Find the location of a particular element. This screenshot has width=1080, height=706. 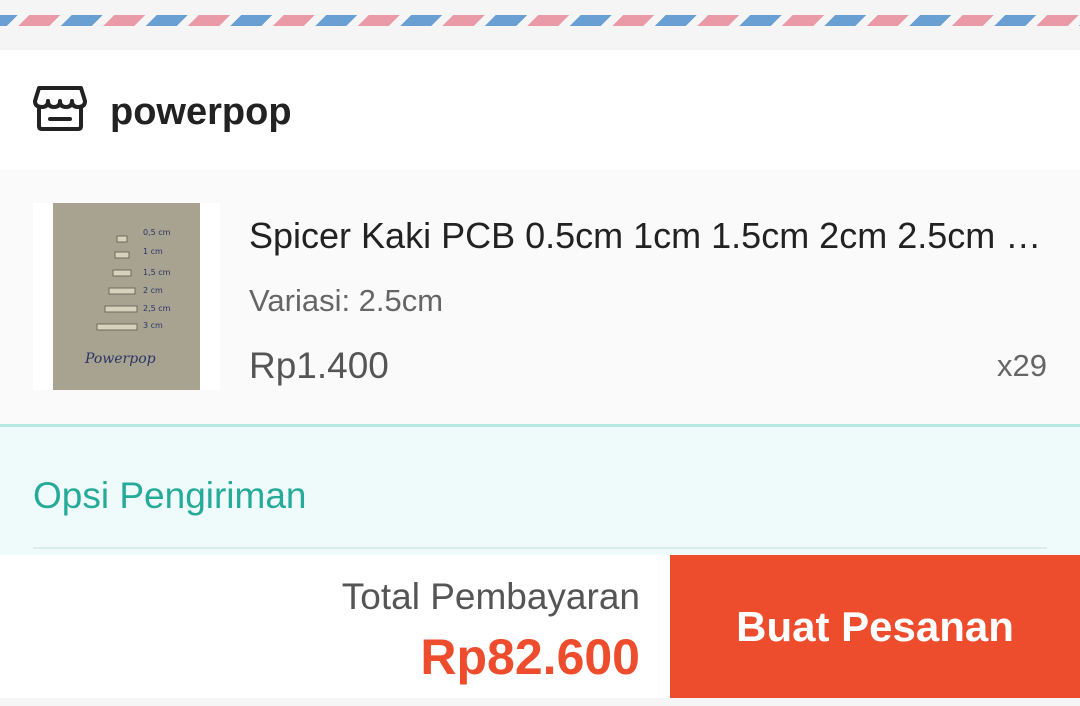

airmail-stripe-decoration is located at coordinates (540, 20).